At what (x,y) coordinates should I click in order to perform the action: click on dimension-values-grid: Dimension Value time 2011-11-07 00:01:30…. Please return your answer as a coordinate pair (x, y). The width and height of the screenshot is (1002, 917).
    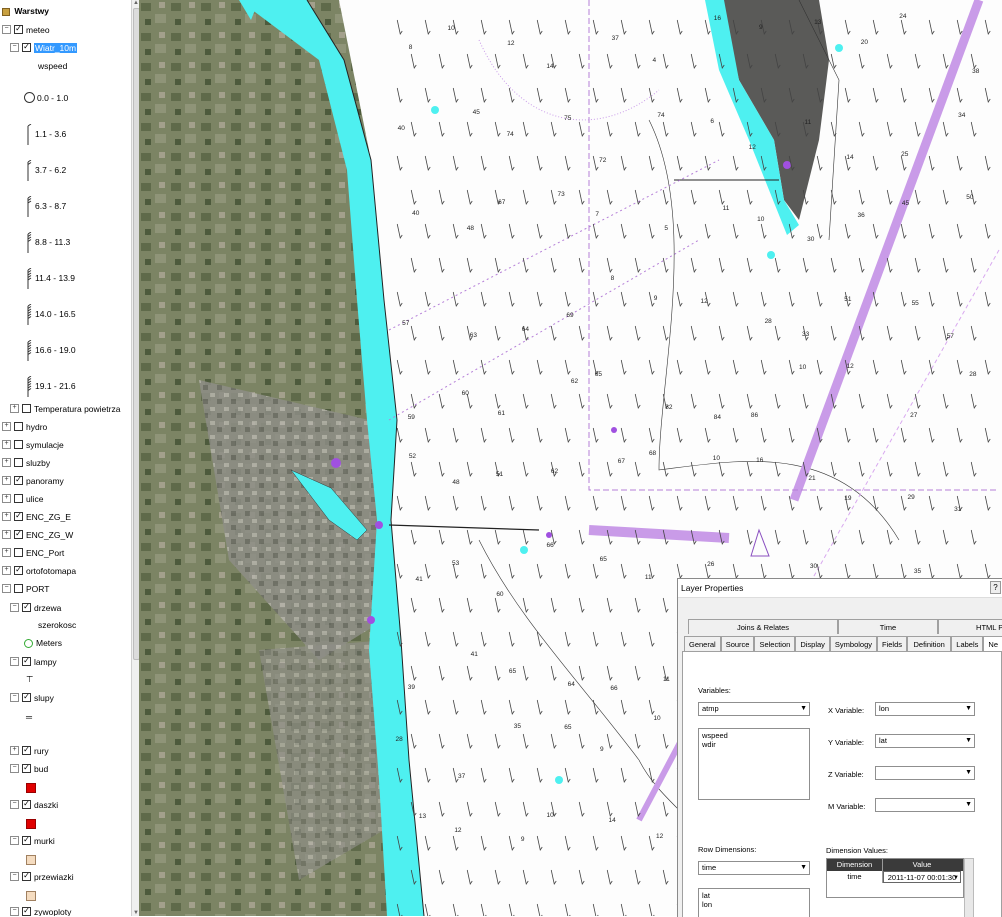
    Looking at the image, I should click on (895, 878).